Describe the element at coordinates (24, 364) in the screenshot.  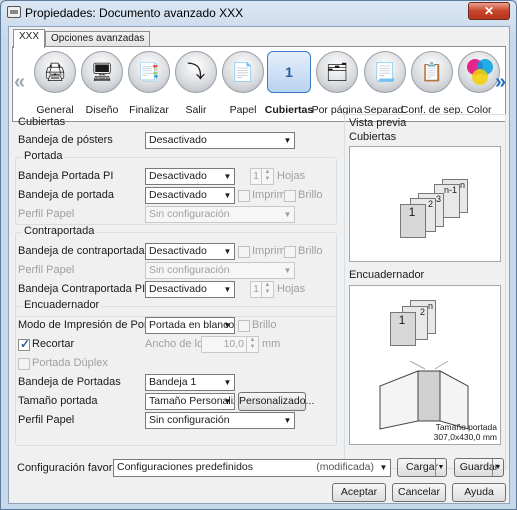
I see `portada-duplex-checkbox` at that location.